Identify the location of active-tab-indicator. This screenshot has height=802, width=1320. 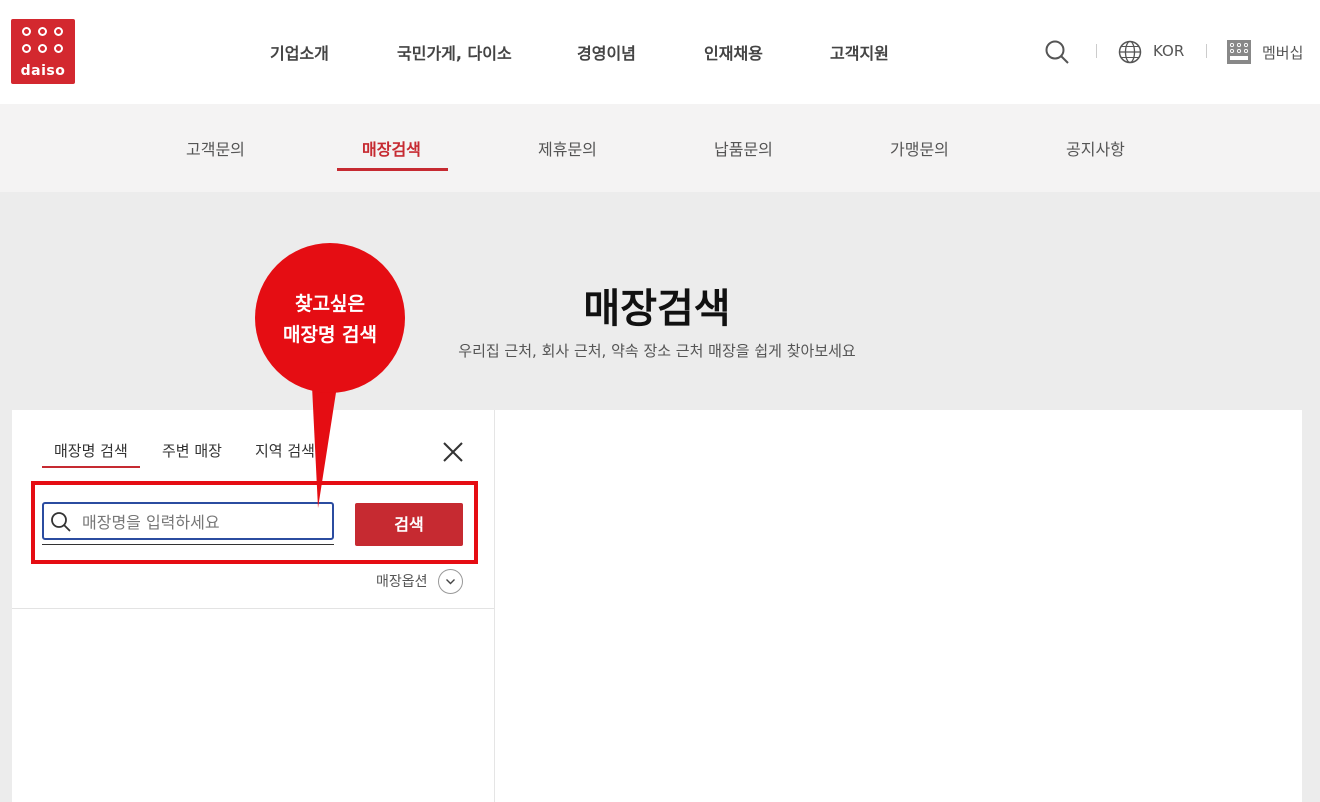
(91, 467).